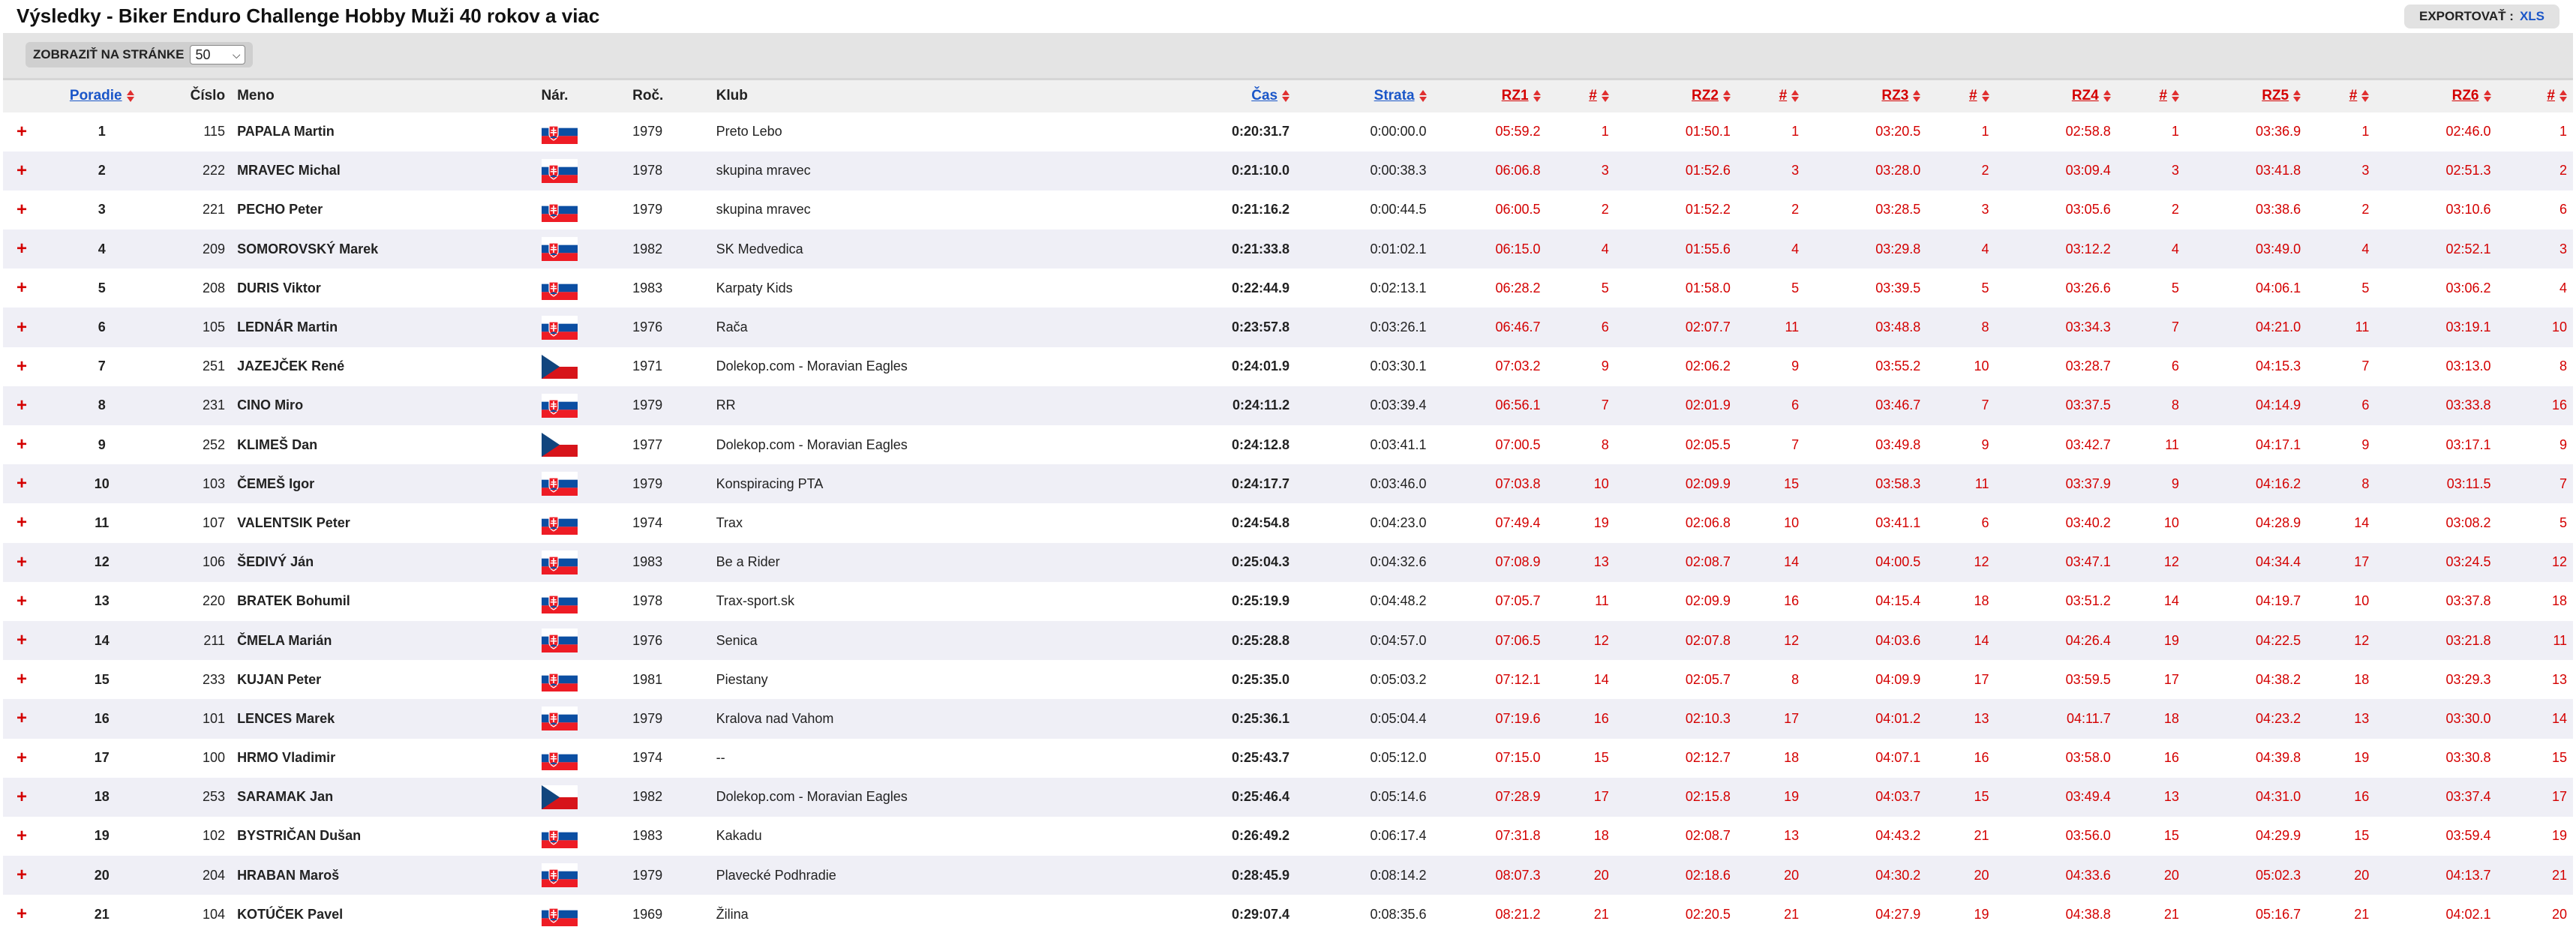  Describe the element at coordinates (2535, 96) in the screenshot. I see `col-rz6-rank: #` at that location.